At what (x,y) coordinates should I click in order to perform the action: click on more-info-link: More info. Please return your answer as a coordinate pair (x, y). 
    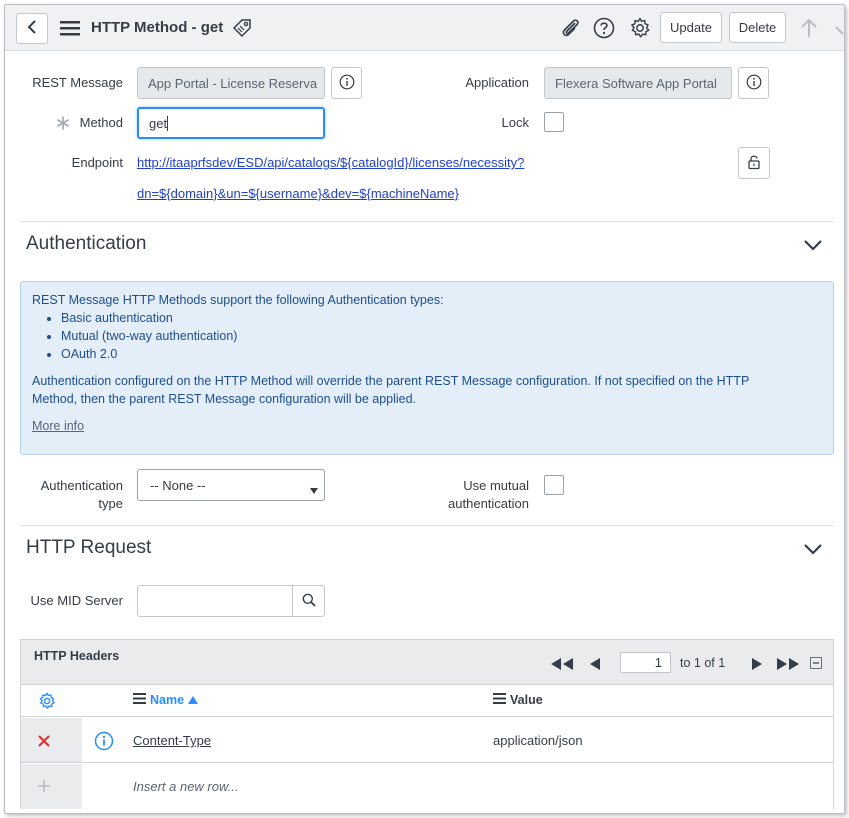
    Looking at the image, I should click on (58, 426).